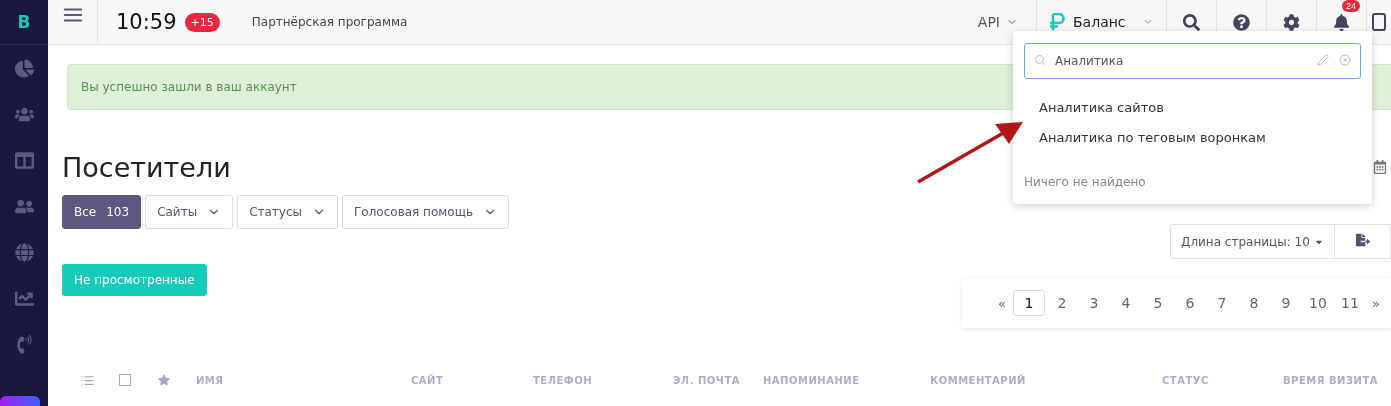 The width and height of the screenshot is (1391, 406). Describe the element at coordinates (147, 167) in the screenshot. I see `page-title: Посетители` at that location.